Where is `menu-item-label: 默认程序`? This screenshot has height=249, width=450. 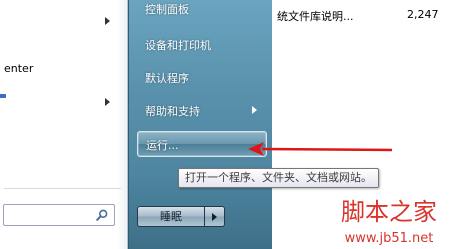
menu-item-label: 默认程序 is located at coordinates (167, 78).